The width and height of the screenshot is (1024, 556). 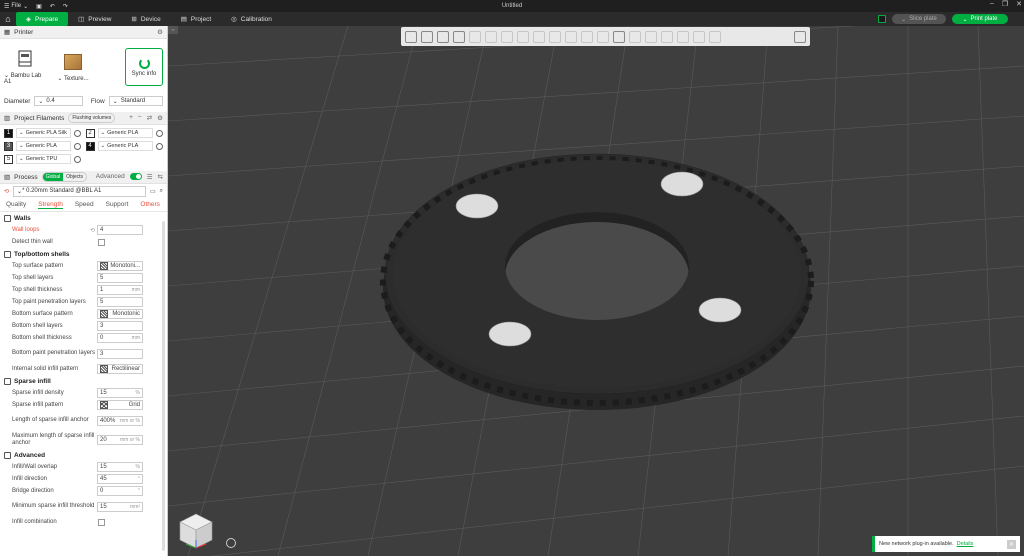 I want to click on mesh-boolean-icon, so click(x=571, y=36).